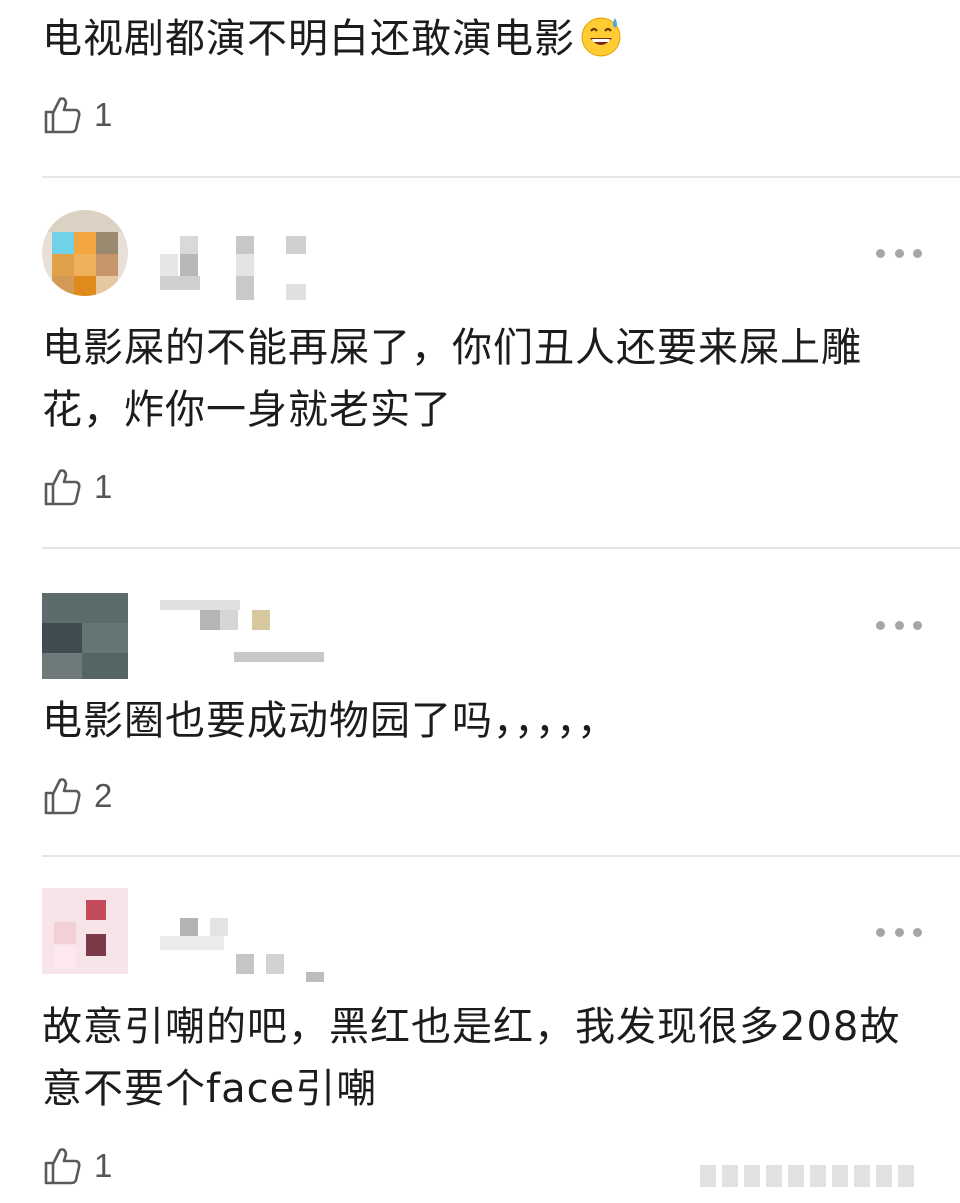  Describe the element at coordinates (815, 1176) in the screenshot. I see `watermark-blurred` at that location.